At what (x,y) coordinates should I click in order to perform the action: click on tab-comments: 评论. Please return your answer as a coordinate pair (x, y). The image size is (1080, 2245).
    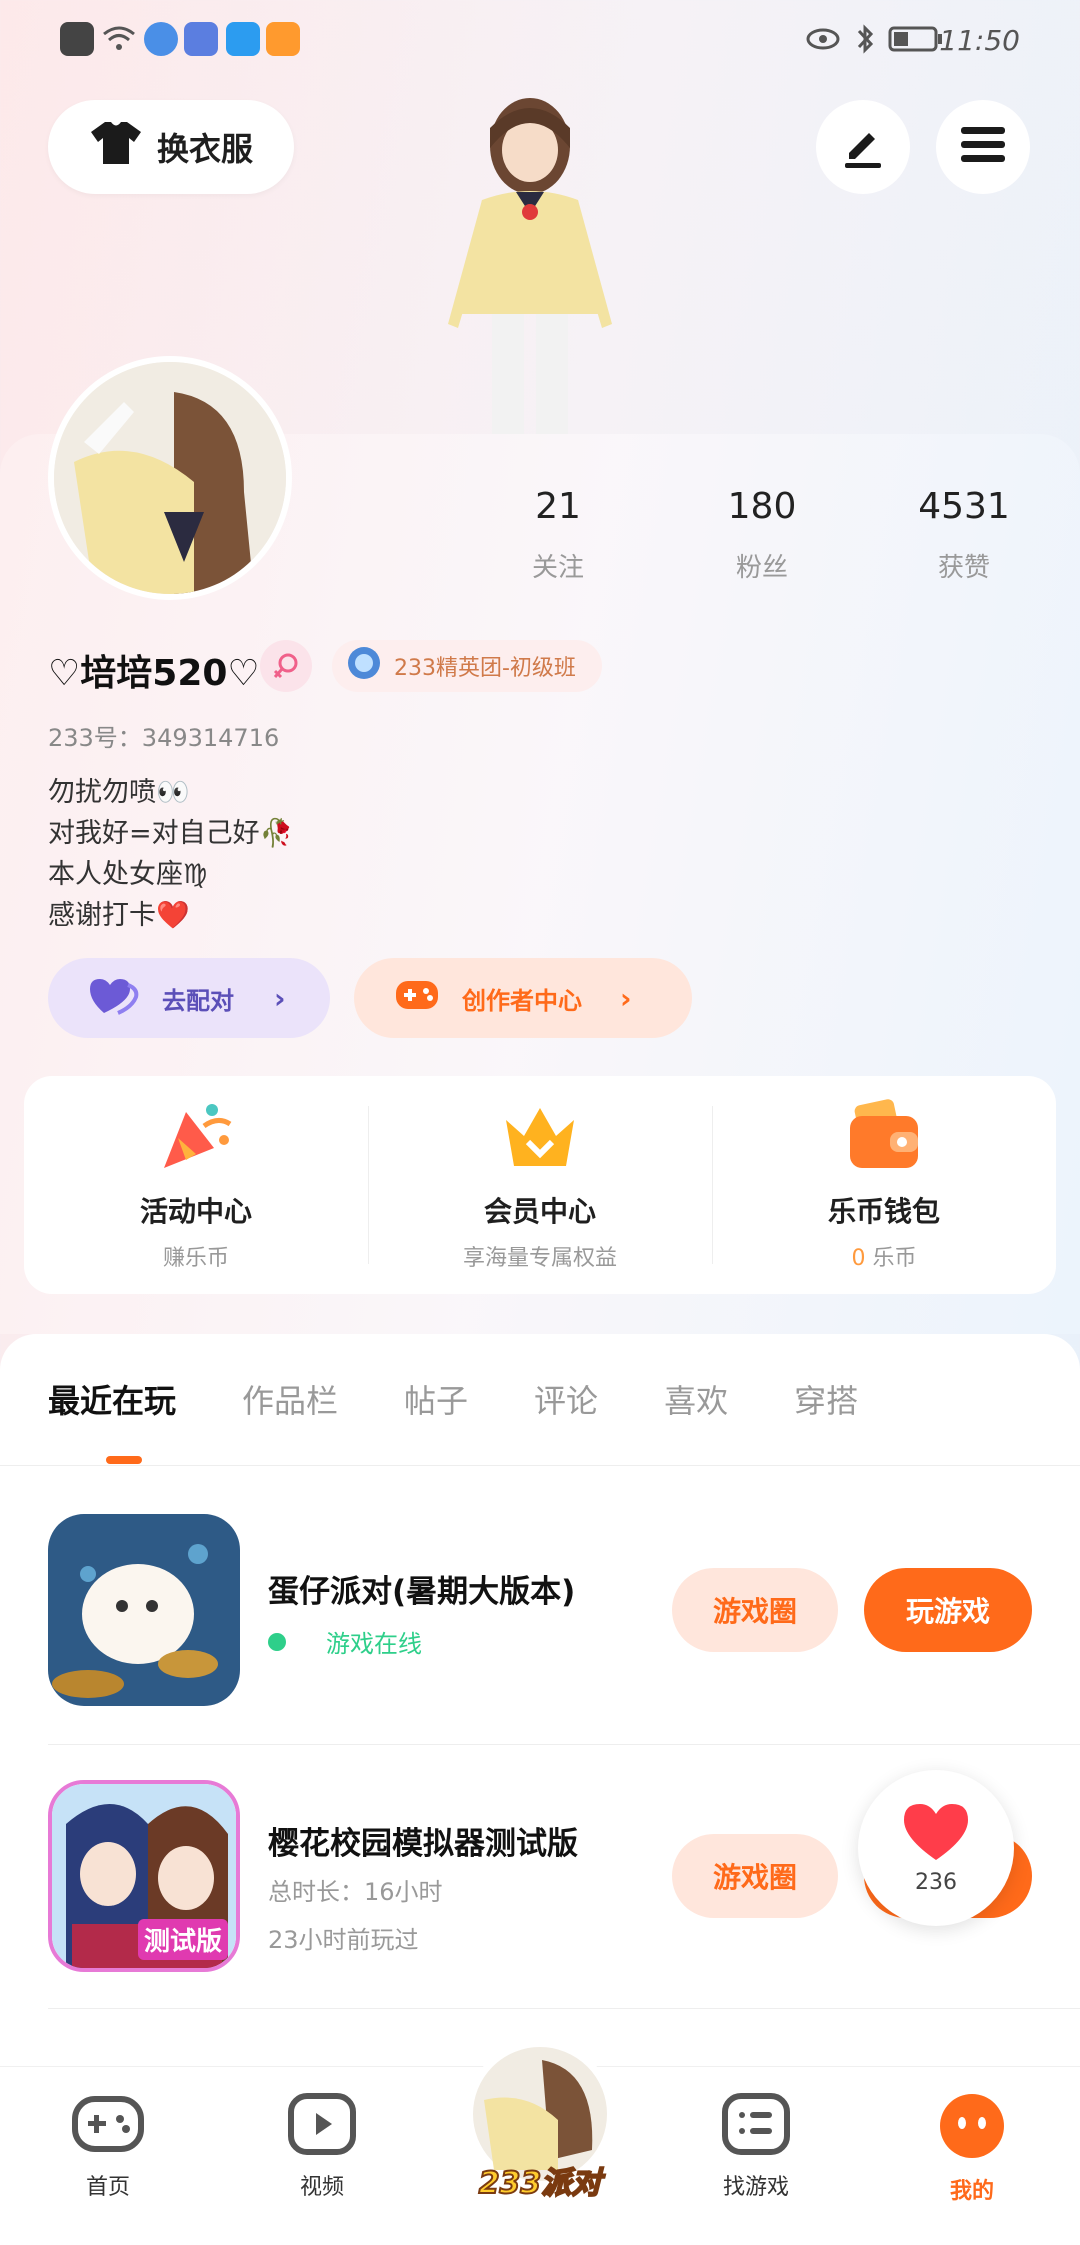
    Looking at the image, I should click on (566, 1399).